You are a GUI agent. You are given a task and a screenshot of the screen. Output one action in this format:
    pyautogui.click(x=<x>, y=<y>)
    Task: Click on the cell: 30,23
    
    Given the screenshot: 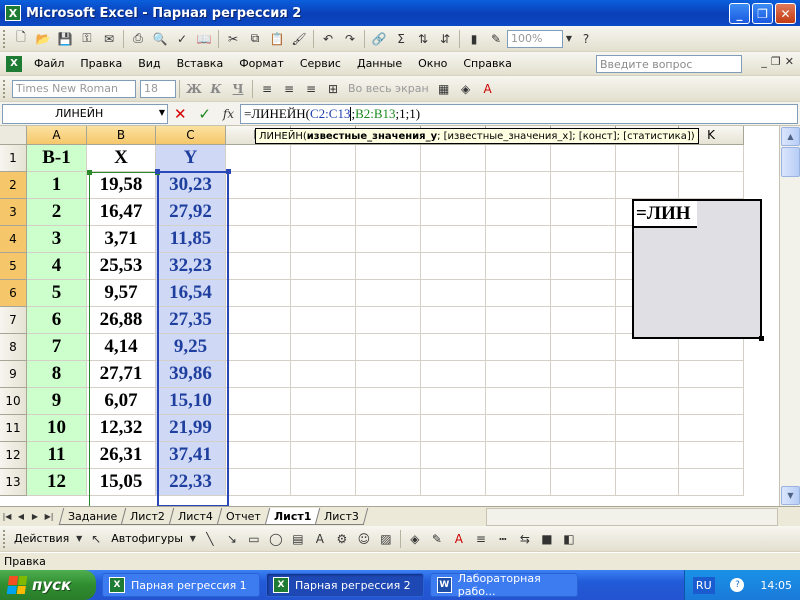 What is the action you would take?
    pyautogui.click(x=191, y=185)
    